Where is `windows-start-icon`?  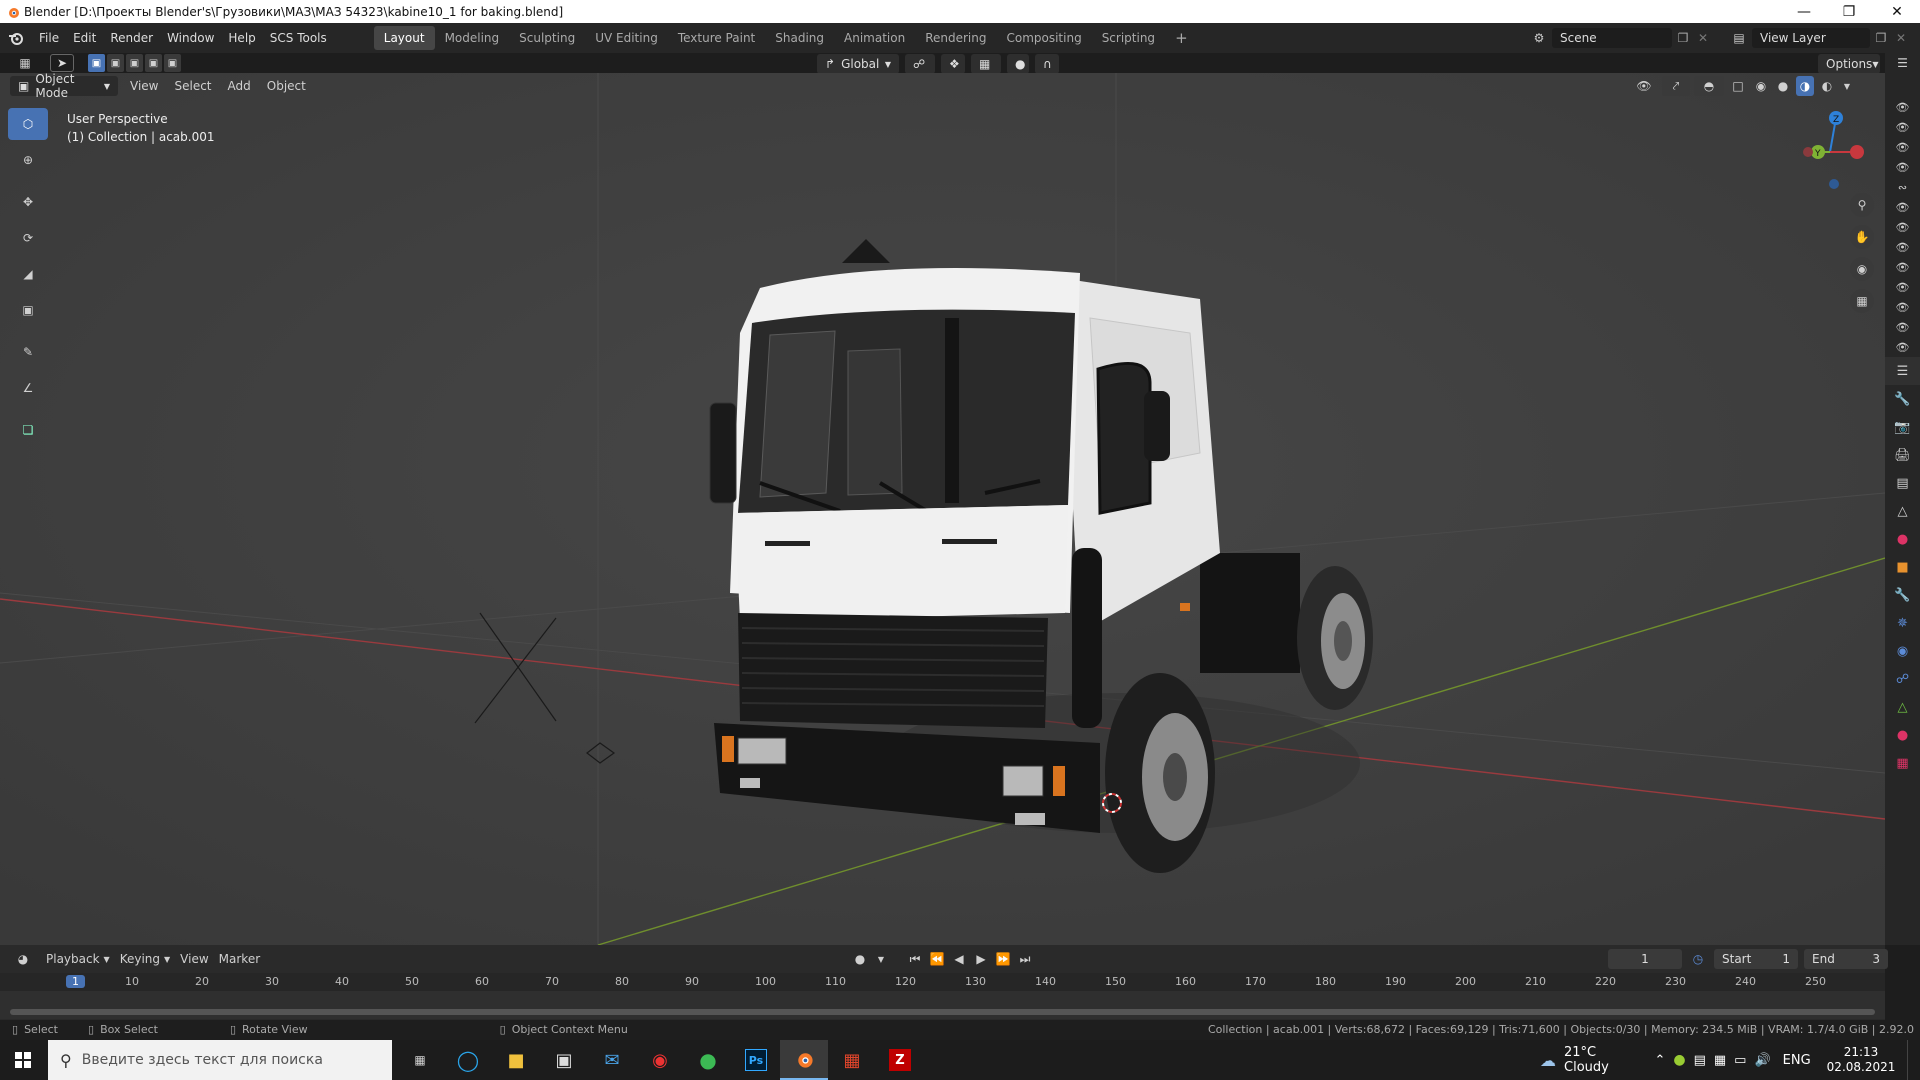 windows-start-icon is located at coordinates (23, 1060).